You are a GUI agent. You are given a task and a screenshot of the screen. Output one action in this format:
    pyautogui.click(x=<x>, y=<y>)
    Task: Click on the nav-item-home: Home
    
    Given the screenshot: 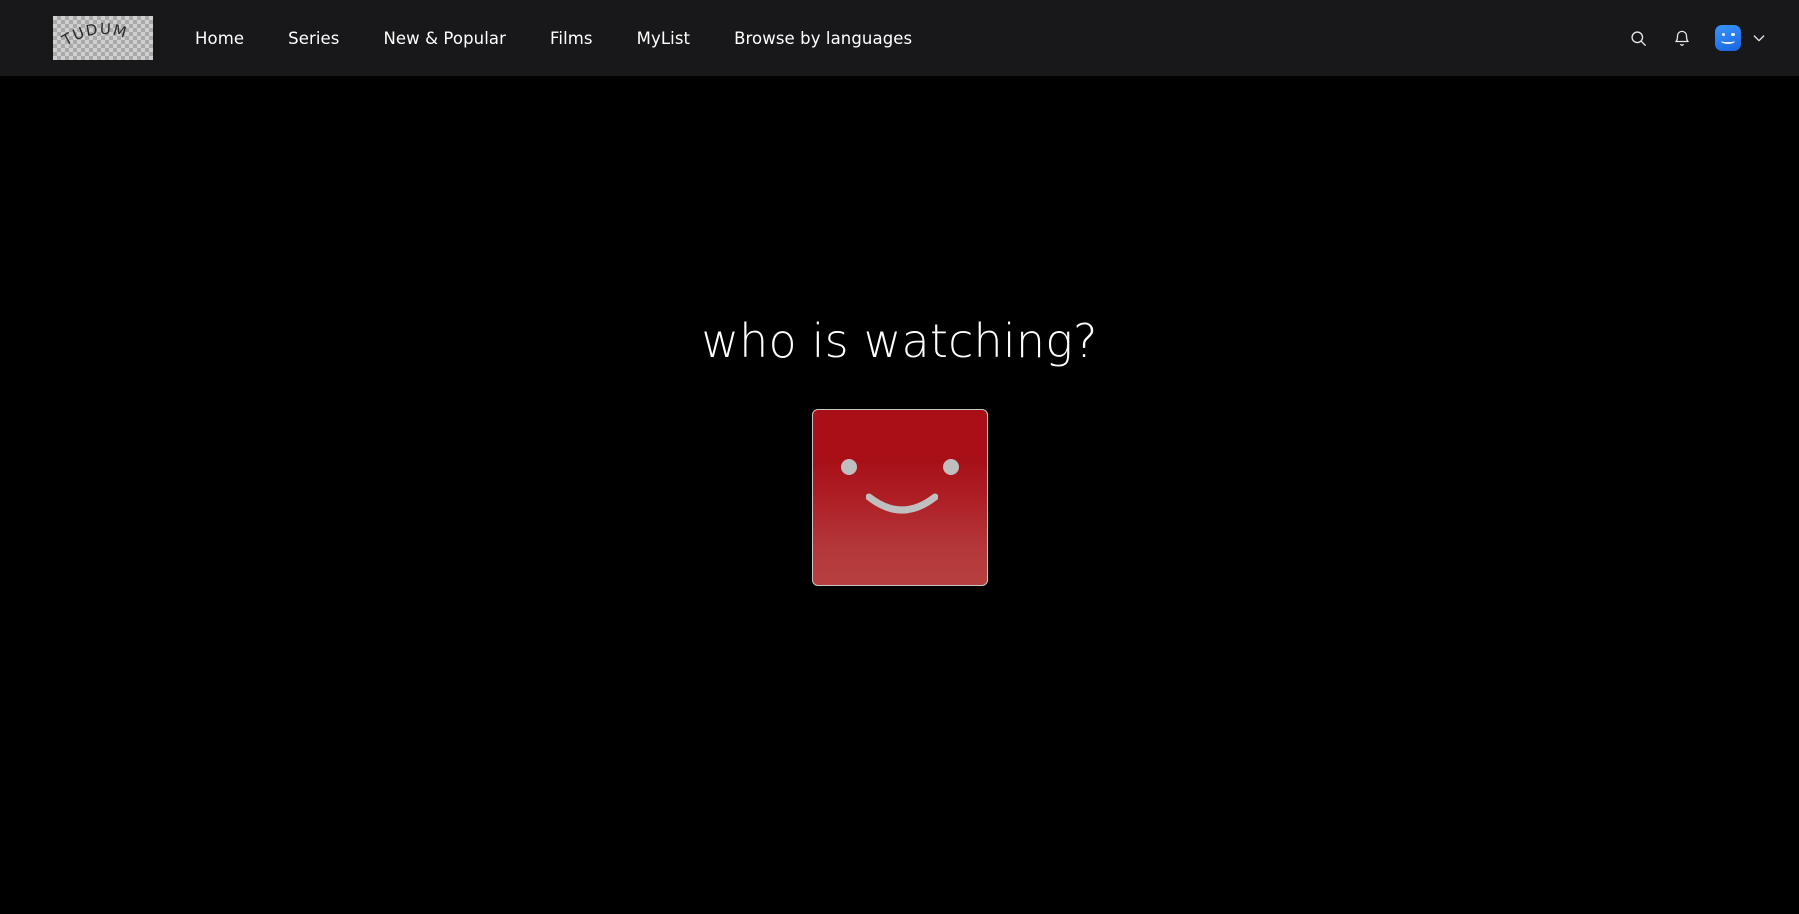 What is the action you would take?
    pyautogui.click(x=225, y=38)
    